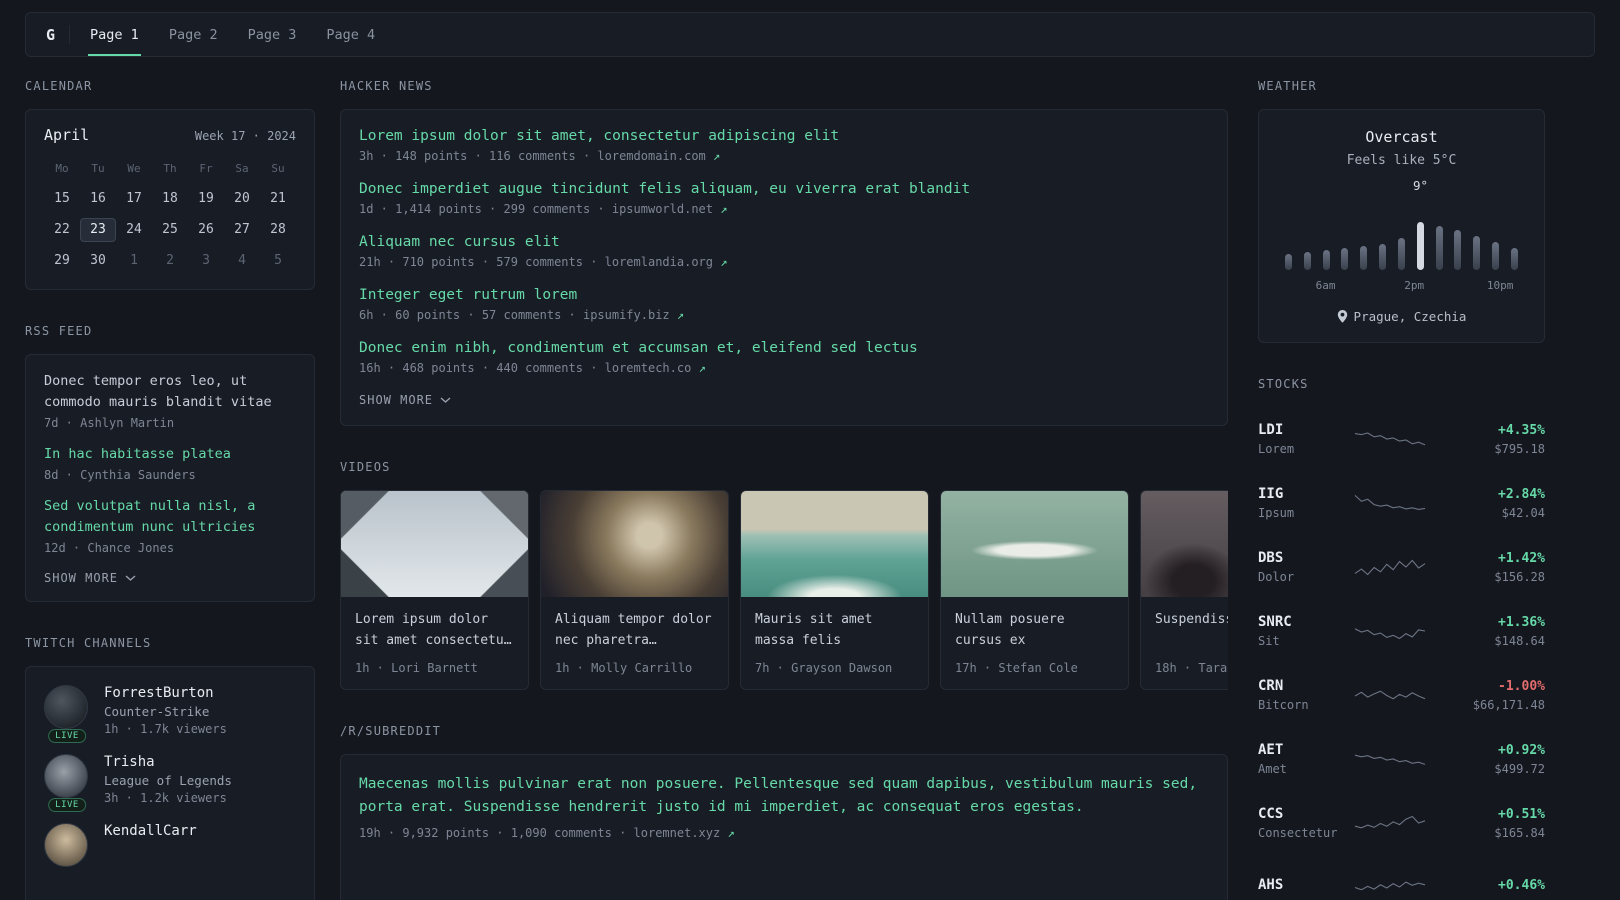 Image resolution: width=1620 pixels, height=900 pixels. I want to click on rss-item-meta: 8d · Cynthia Saunders, so click(120, 475).